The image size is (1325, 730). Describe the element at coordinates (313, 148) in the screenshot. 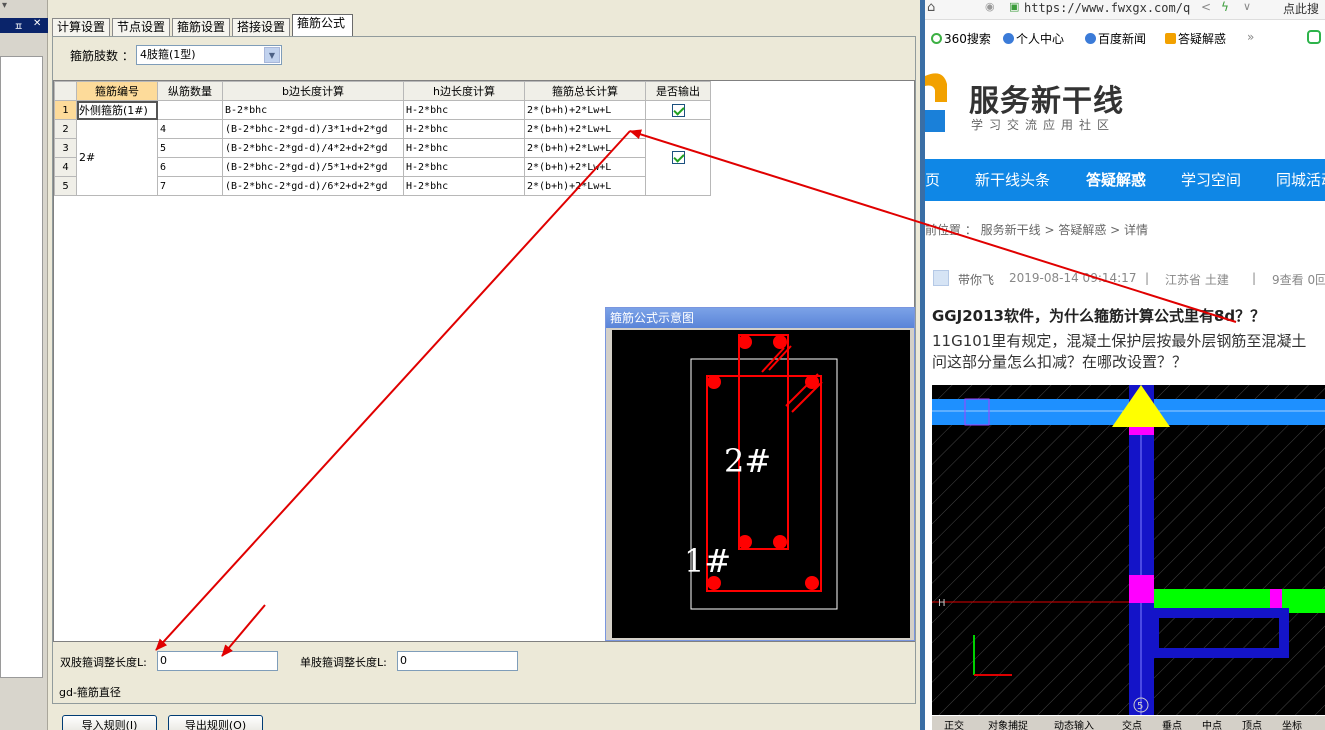

I see `cell-b: (B-2*bhc-2*gd-d)/4*2+d+2*gd` at that location.